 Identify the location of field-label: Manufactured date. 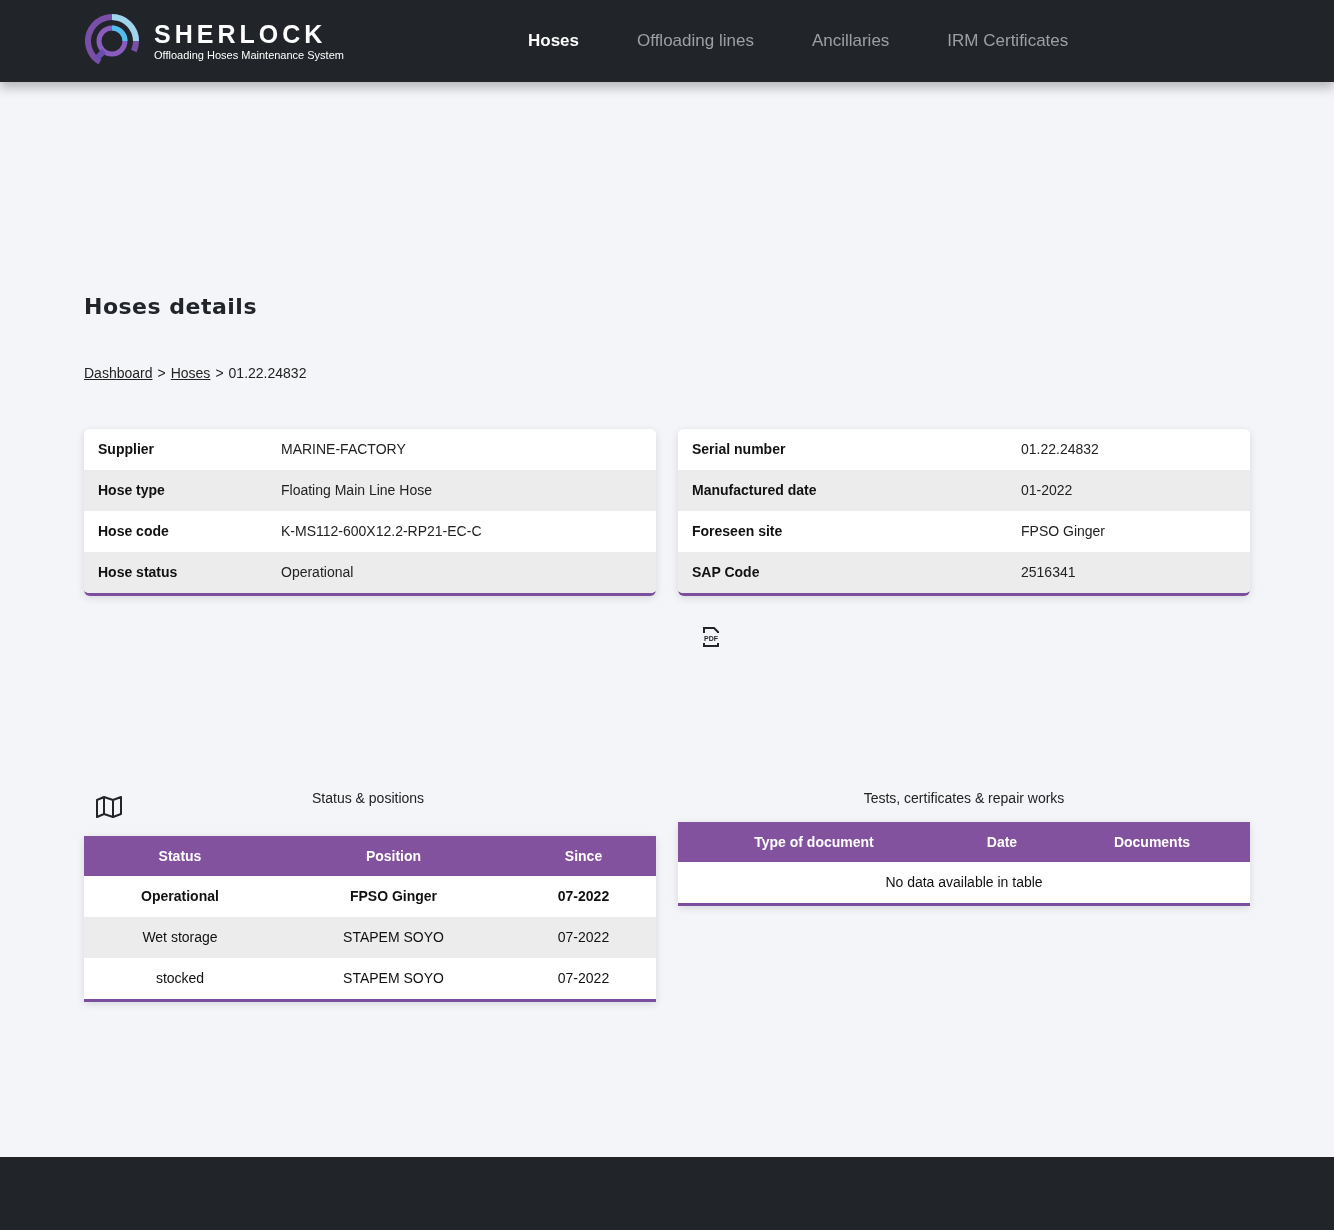
(755, 490).